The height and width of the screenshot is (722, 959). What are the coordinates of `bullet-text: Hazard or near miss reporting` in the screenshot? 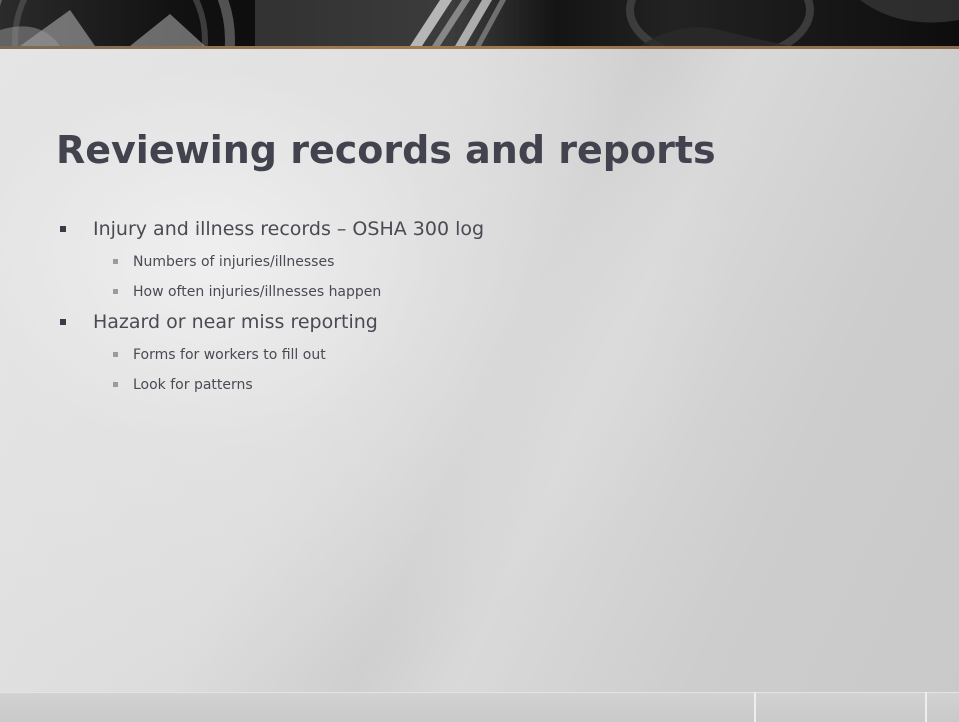 It's located at (235, 322).